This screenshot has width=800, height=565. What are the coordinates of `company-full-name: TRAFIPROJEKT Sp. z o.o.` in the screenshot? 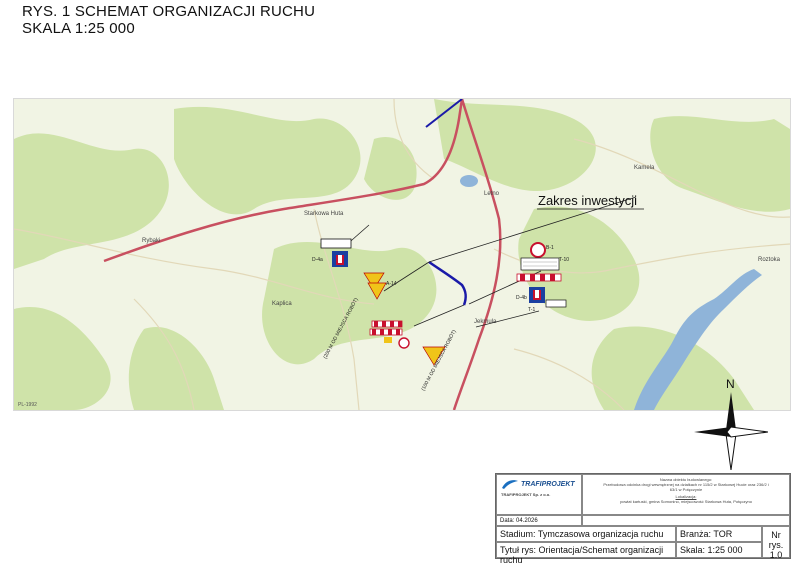 It's located at (526, 494).